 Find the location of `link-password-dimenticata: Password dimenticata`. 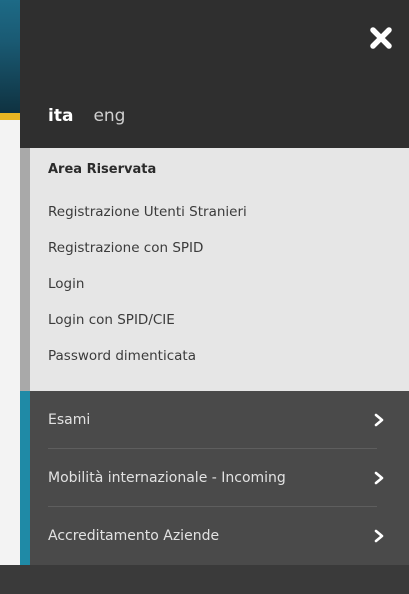

link-password-dimenticata: Password dimenticata is located at coordinates (122, 356).